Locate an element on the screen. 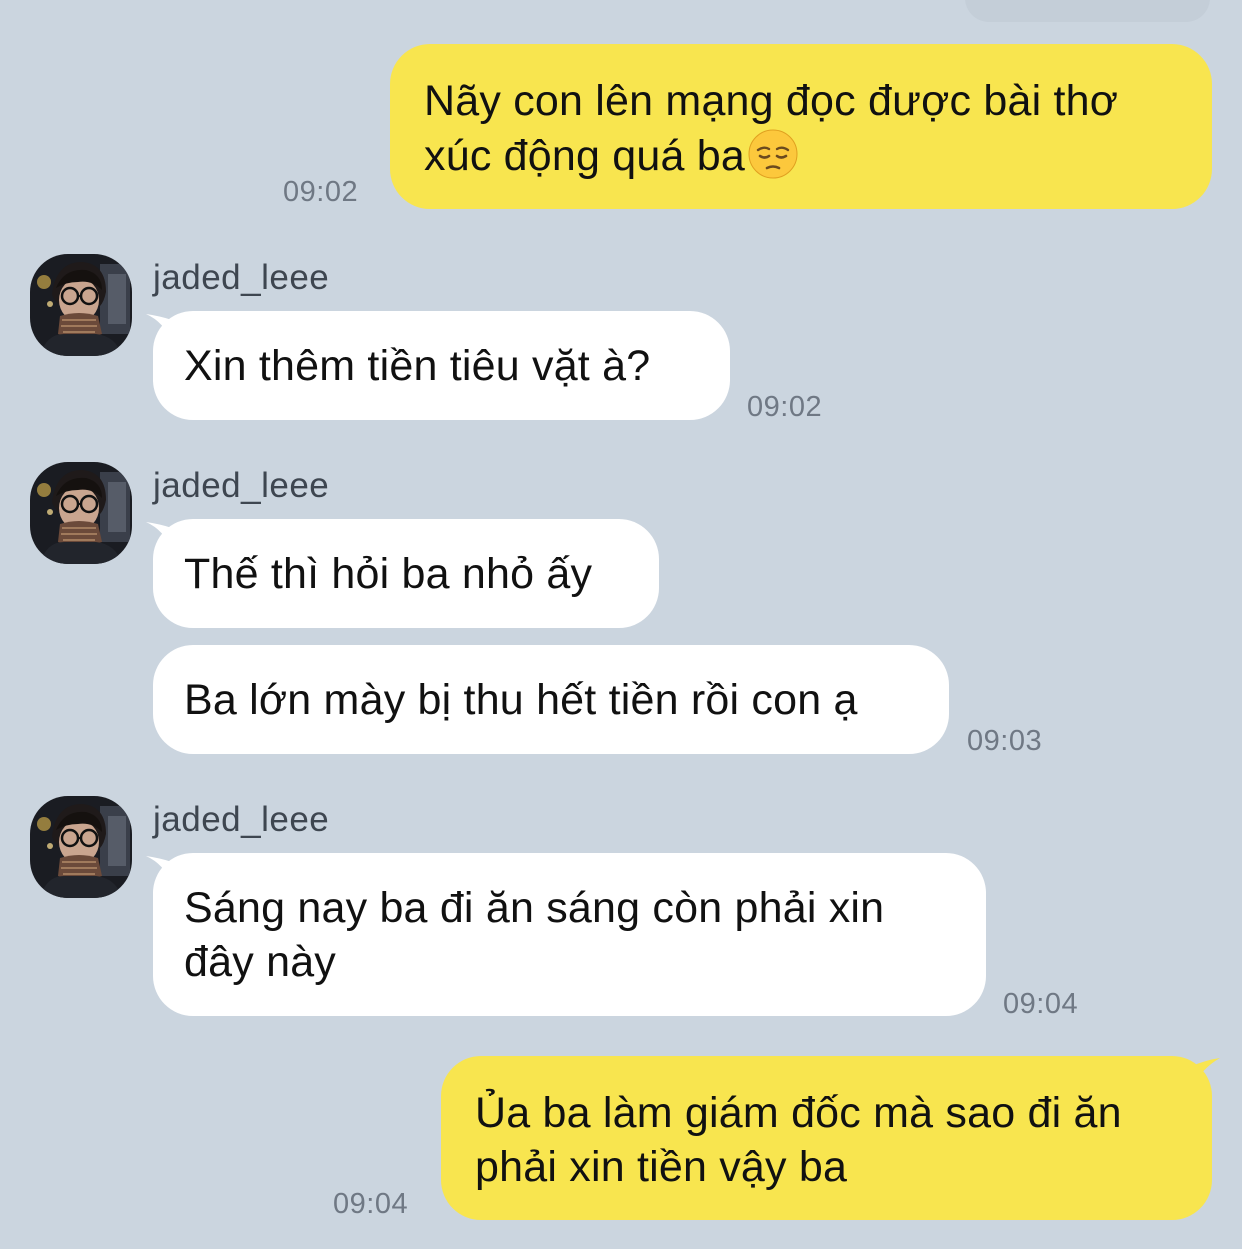 This screenshot has width=1242, height=1249. incoming-message-bubble: Ba lớn mày bị thu hết tiền rồi con ạ is located at coordinates (551, 699).